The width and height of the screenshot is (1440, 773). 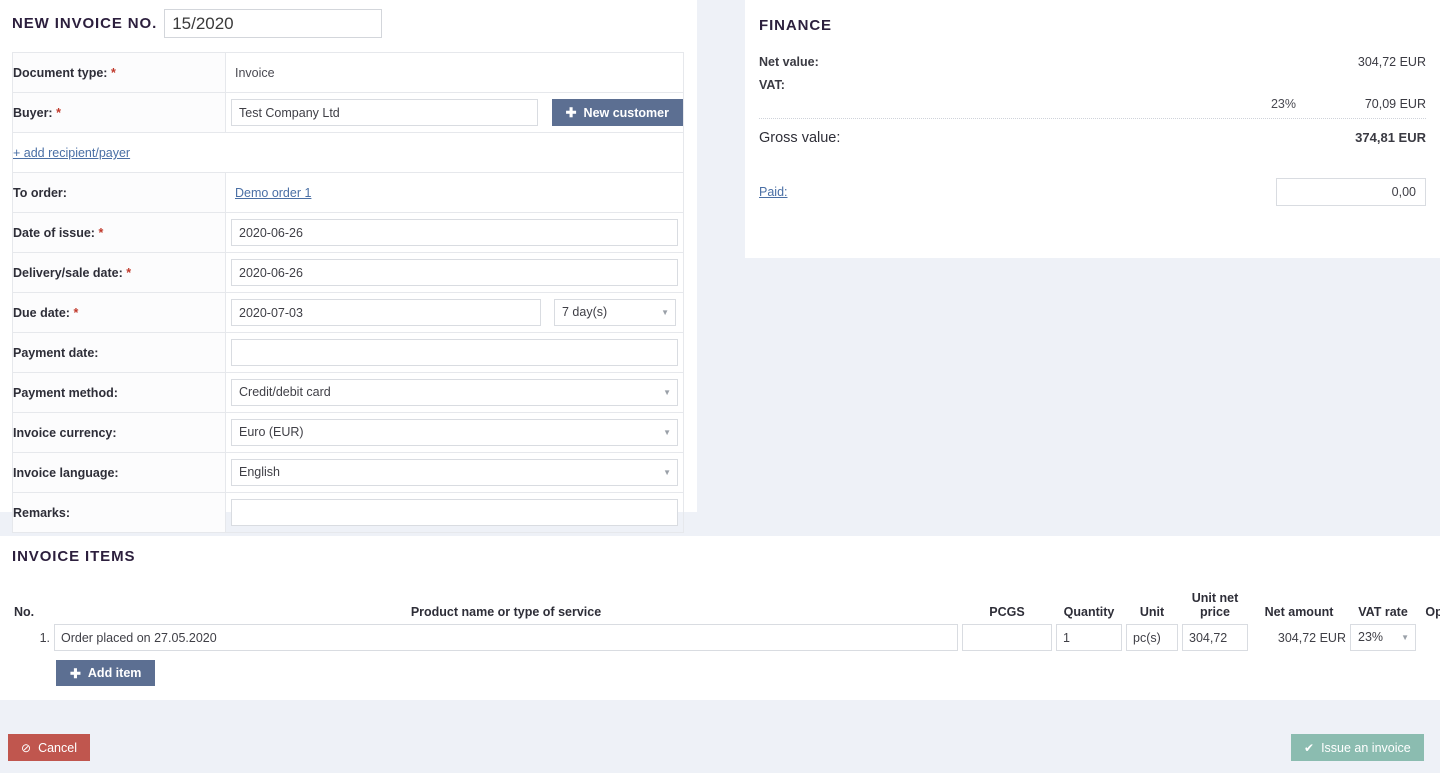 I want to click on cancel-label: Cancel, so click(x=57, y=747).